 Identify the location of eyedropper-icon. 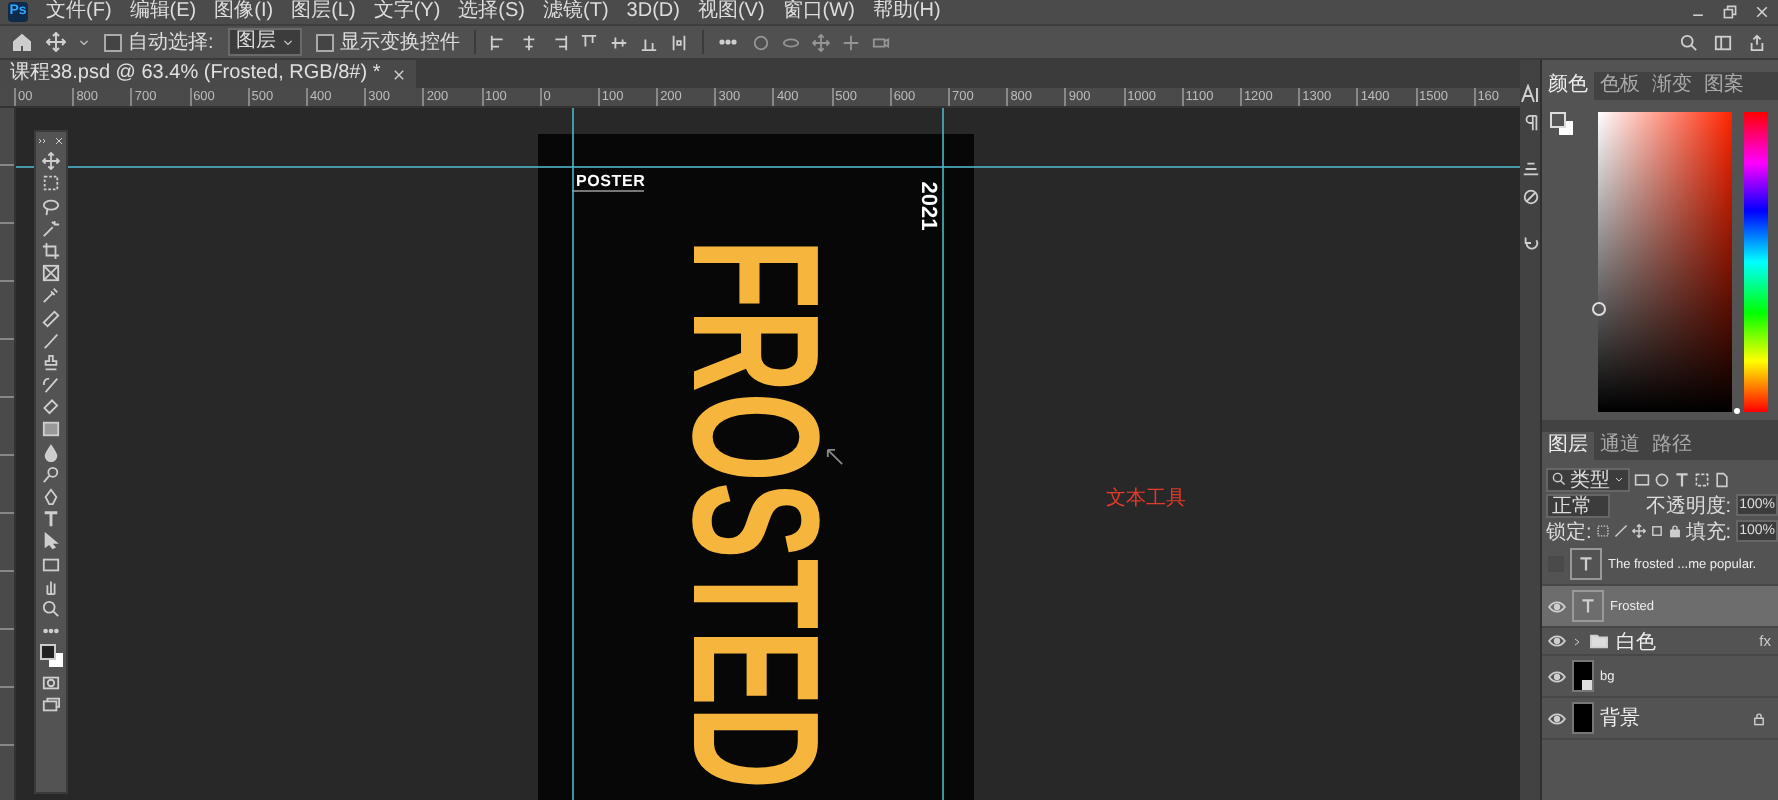
(51, 295).